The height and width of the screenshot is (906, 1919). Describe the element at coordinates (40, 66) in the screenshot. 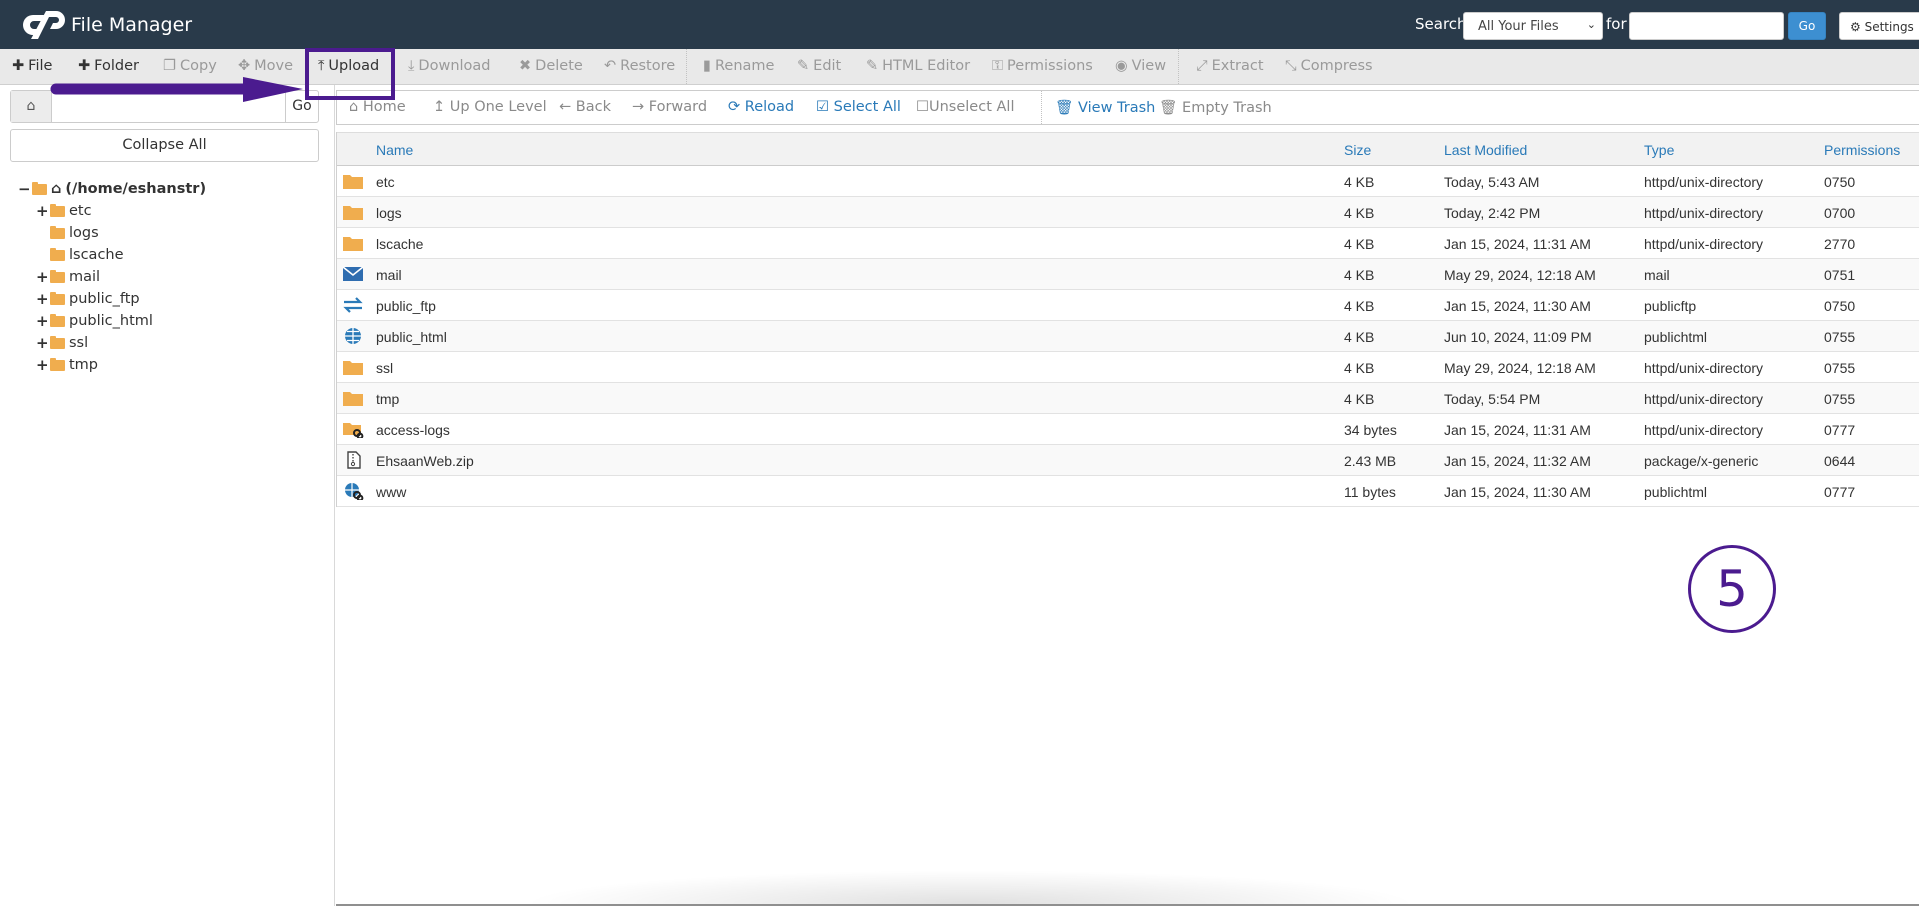

I see `new-file-label: File` at that location.